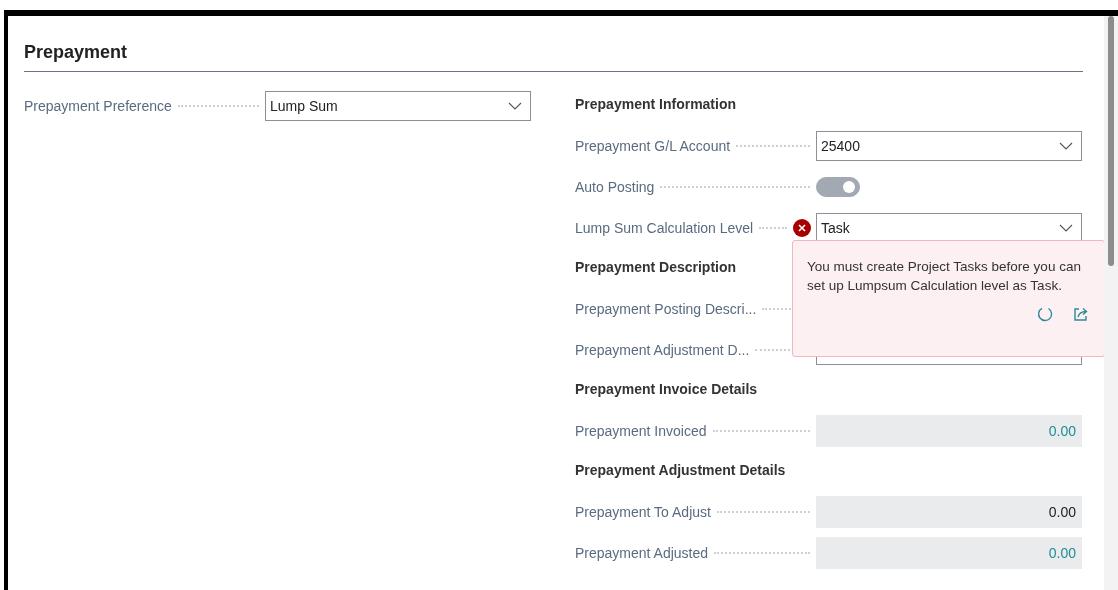 This screenshot has height=590, width=1118. What do you see at coordinates (553, 44) in the screenshot?
I see `section-title: Prepayment` at bounding box center [553, 44].